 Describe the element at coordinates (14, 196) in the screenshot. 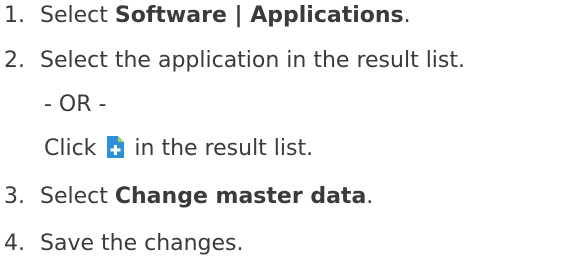

I see `step-number: 3.` at that location.